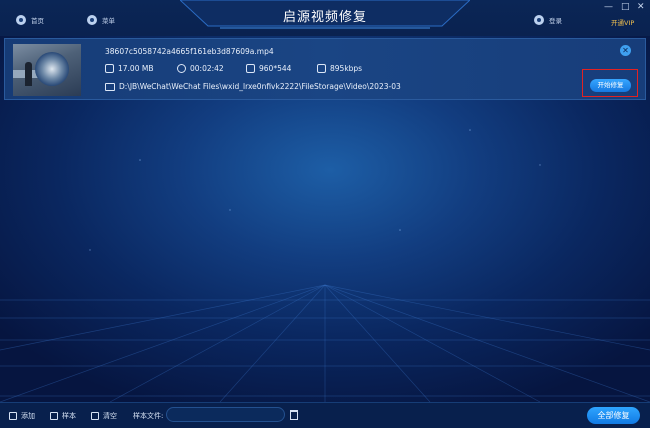 This screenshot has width=650, height=428. What do you see at coordinates (555, 21) in the screenshot?
I see `login-label: 登录` at bounding box center [555, 21].